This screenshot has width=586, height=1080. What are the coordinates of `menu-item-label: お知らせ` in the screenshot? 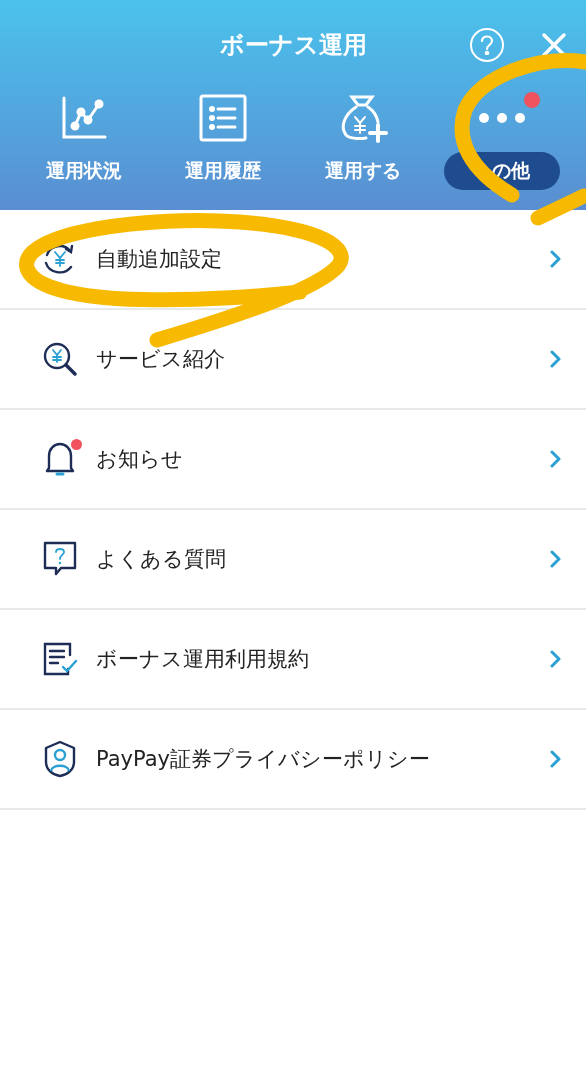 It's located at (140, 459).